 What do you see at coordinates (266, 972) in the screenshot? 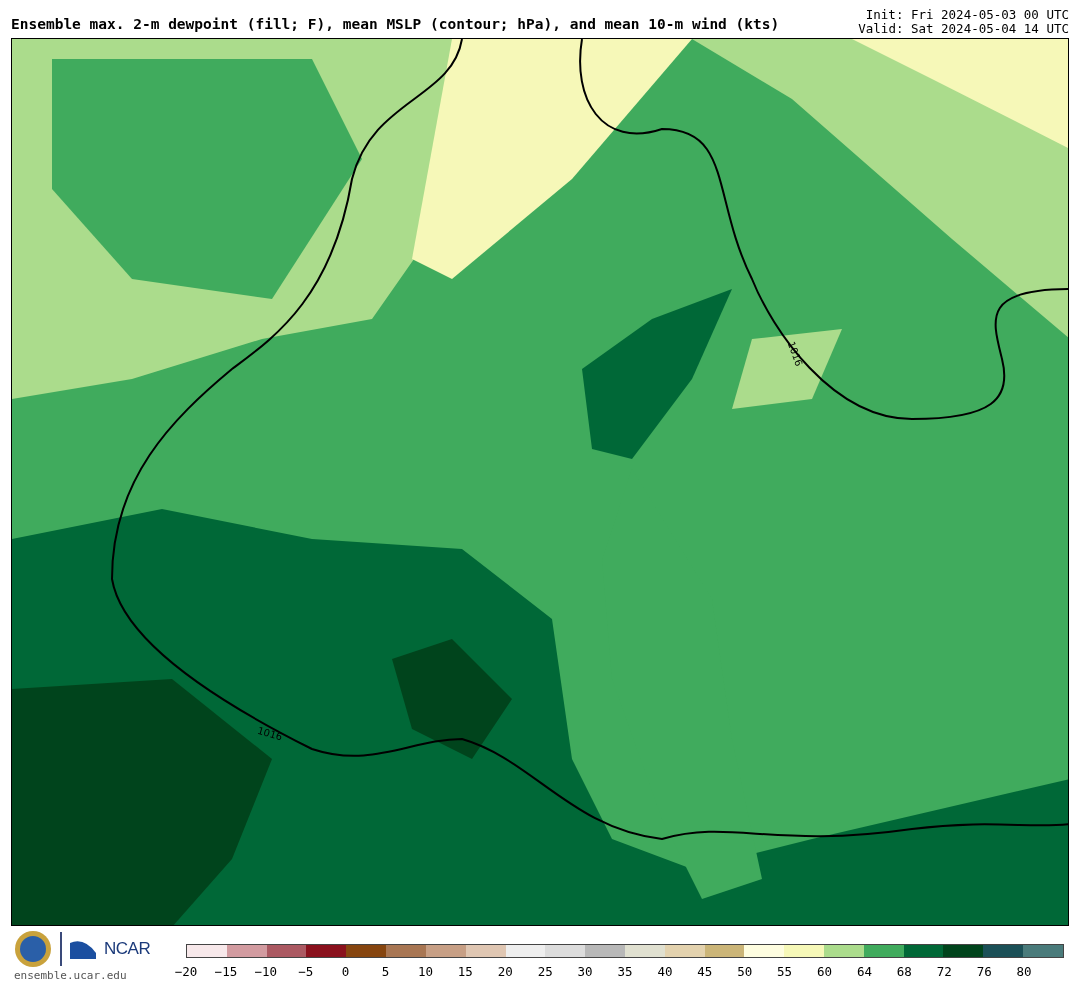
I see `tick-label: −10` at bounding box center [266, 972].